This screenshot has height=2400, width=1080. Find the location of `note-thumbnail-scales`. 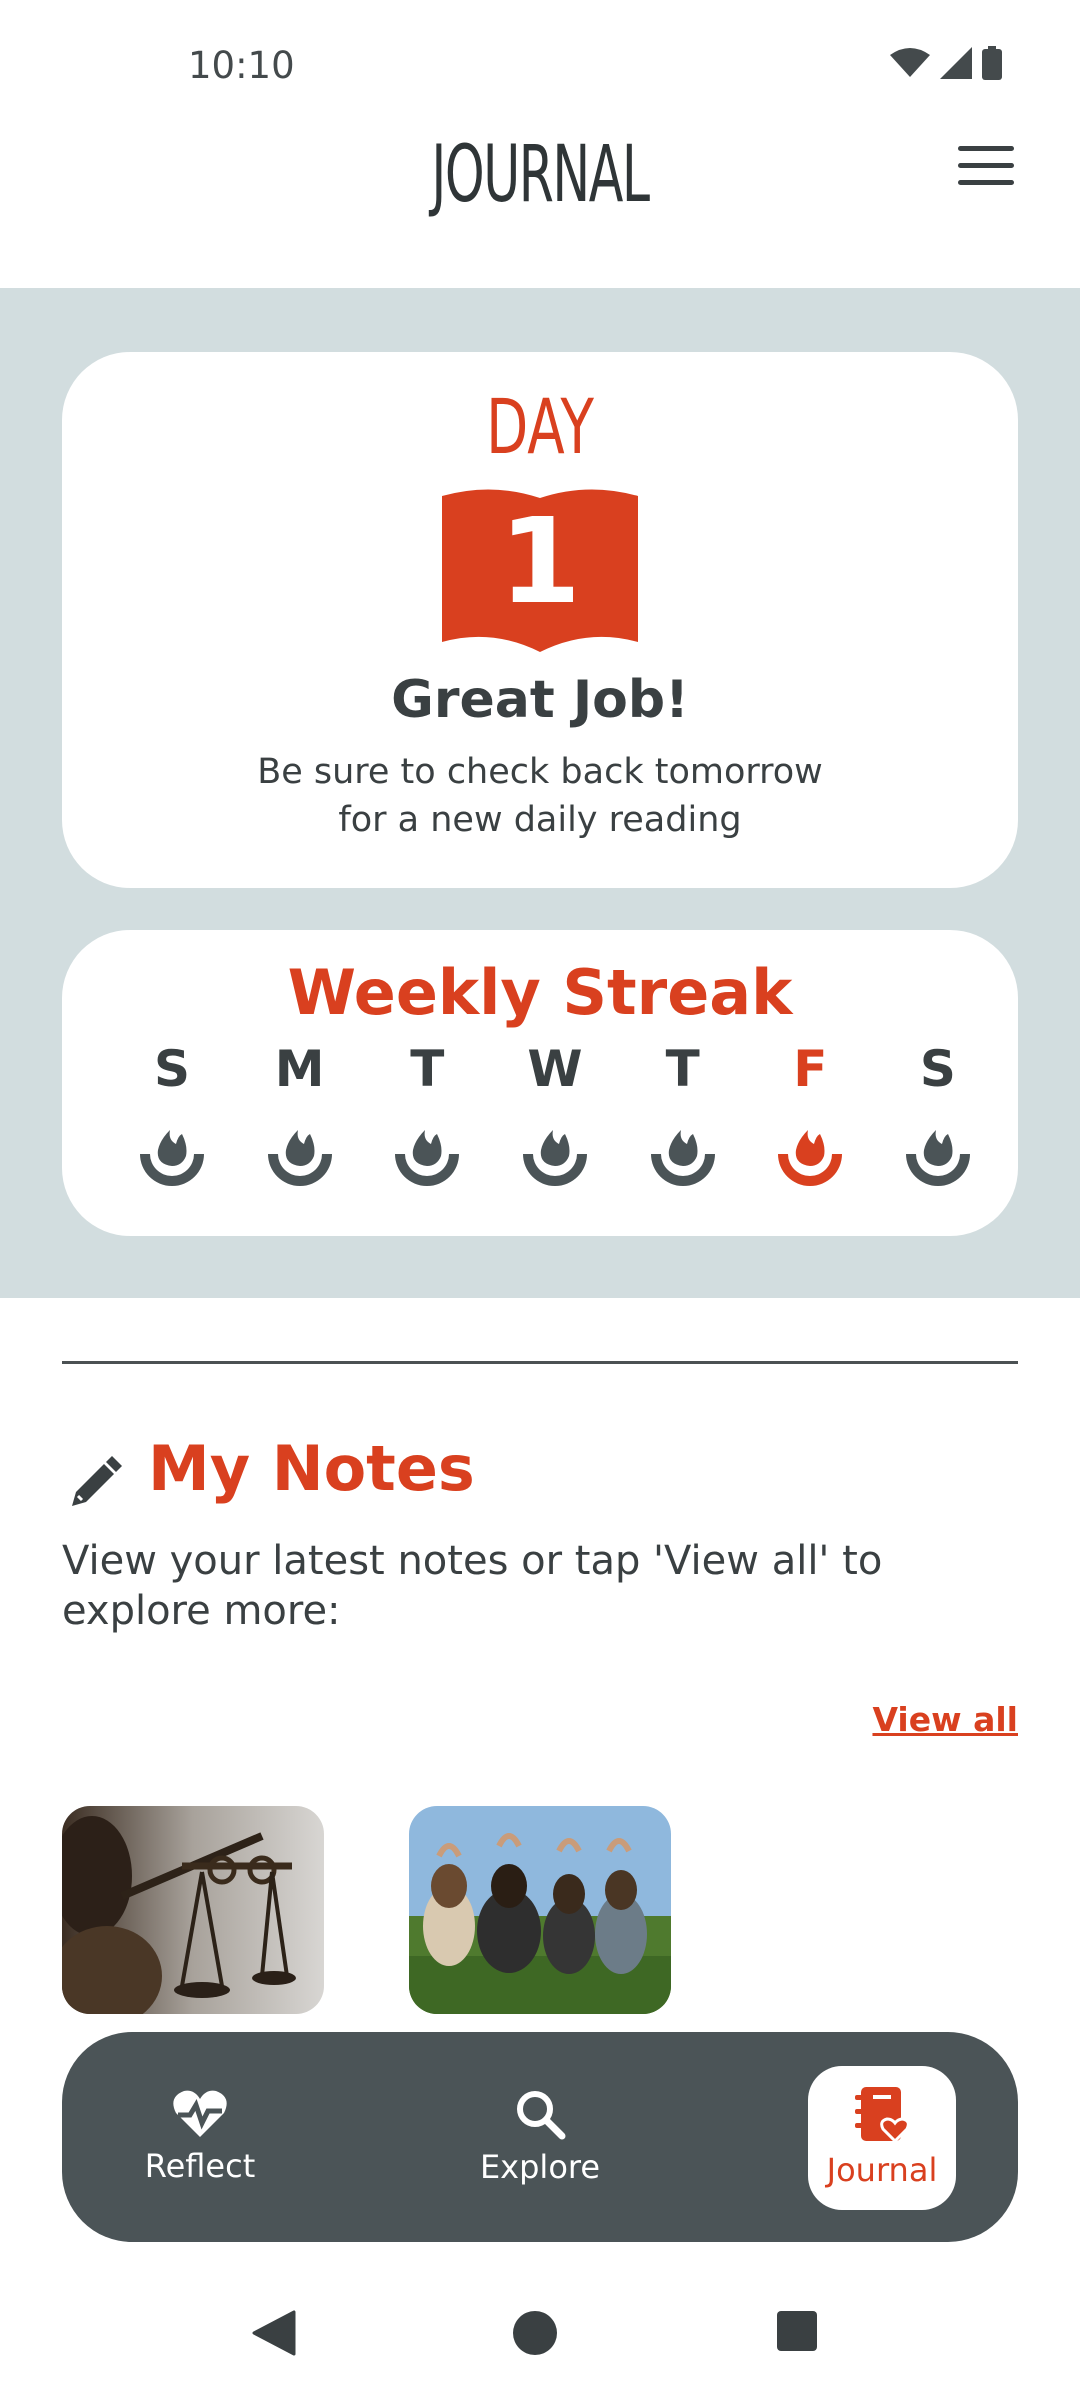

note-thumbnail-scales is located at coordinates (193, 1910).